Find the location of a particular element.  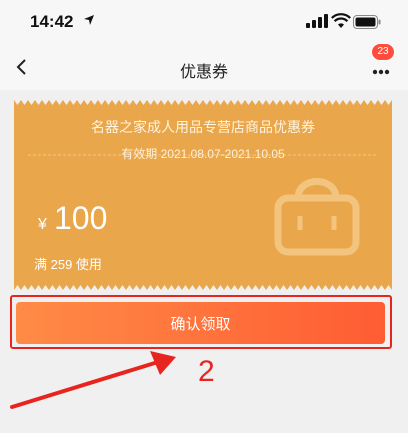

status-time: 14:42 is located at coordinates (52, 21).